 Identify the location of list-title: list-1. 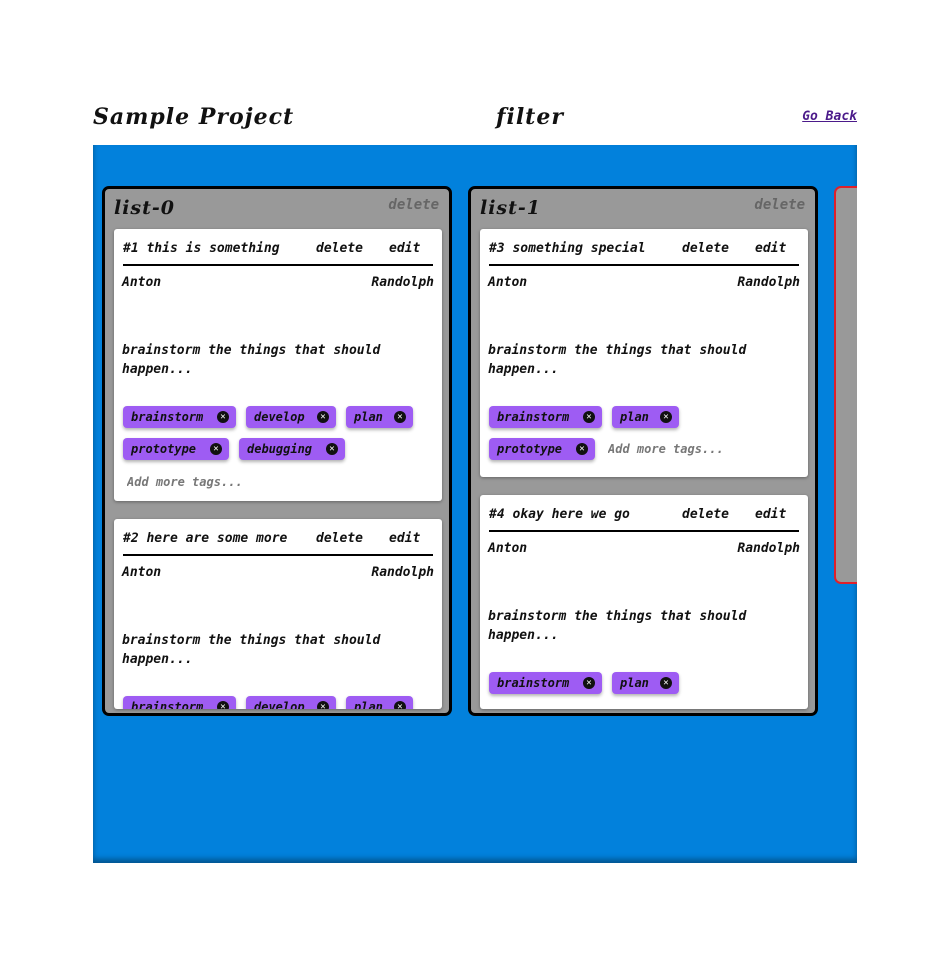
(511, 208).